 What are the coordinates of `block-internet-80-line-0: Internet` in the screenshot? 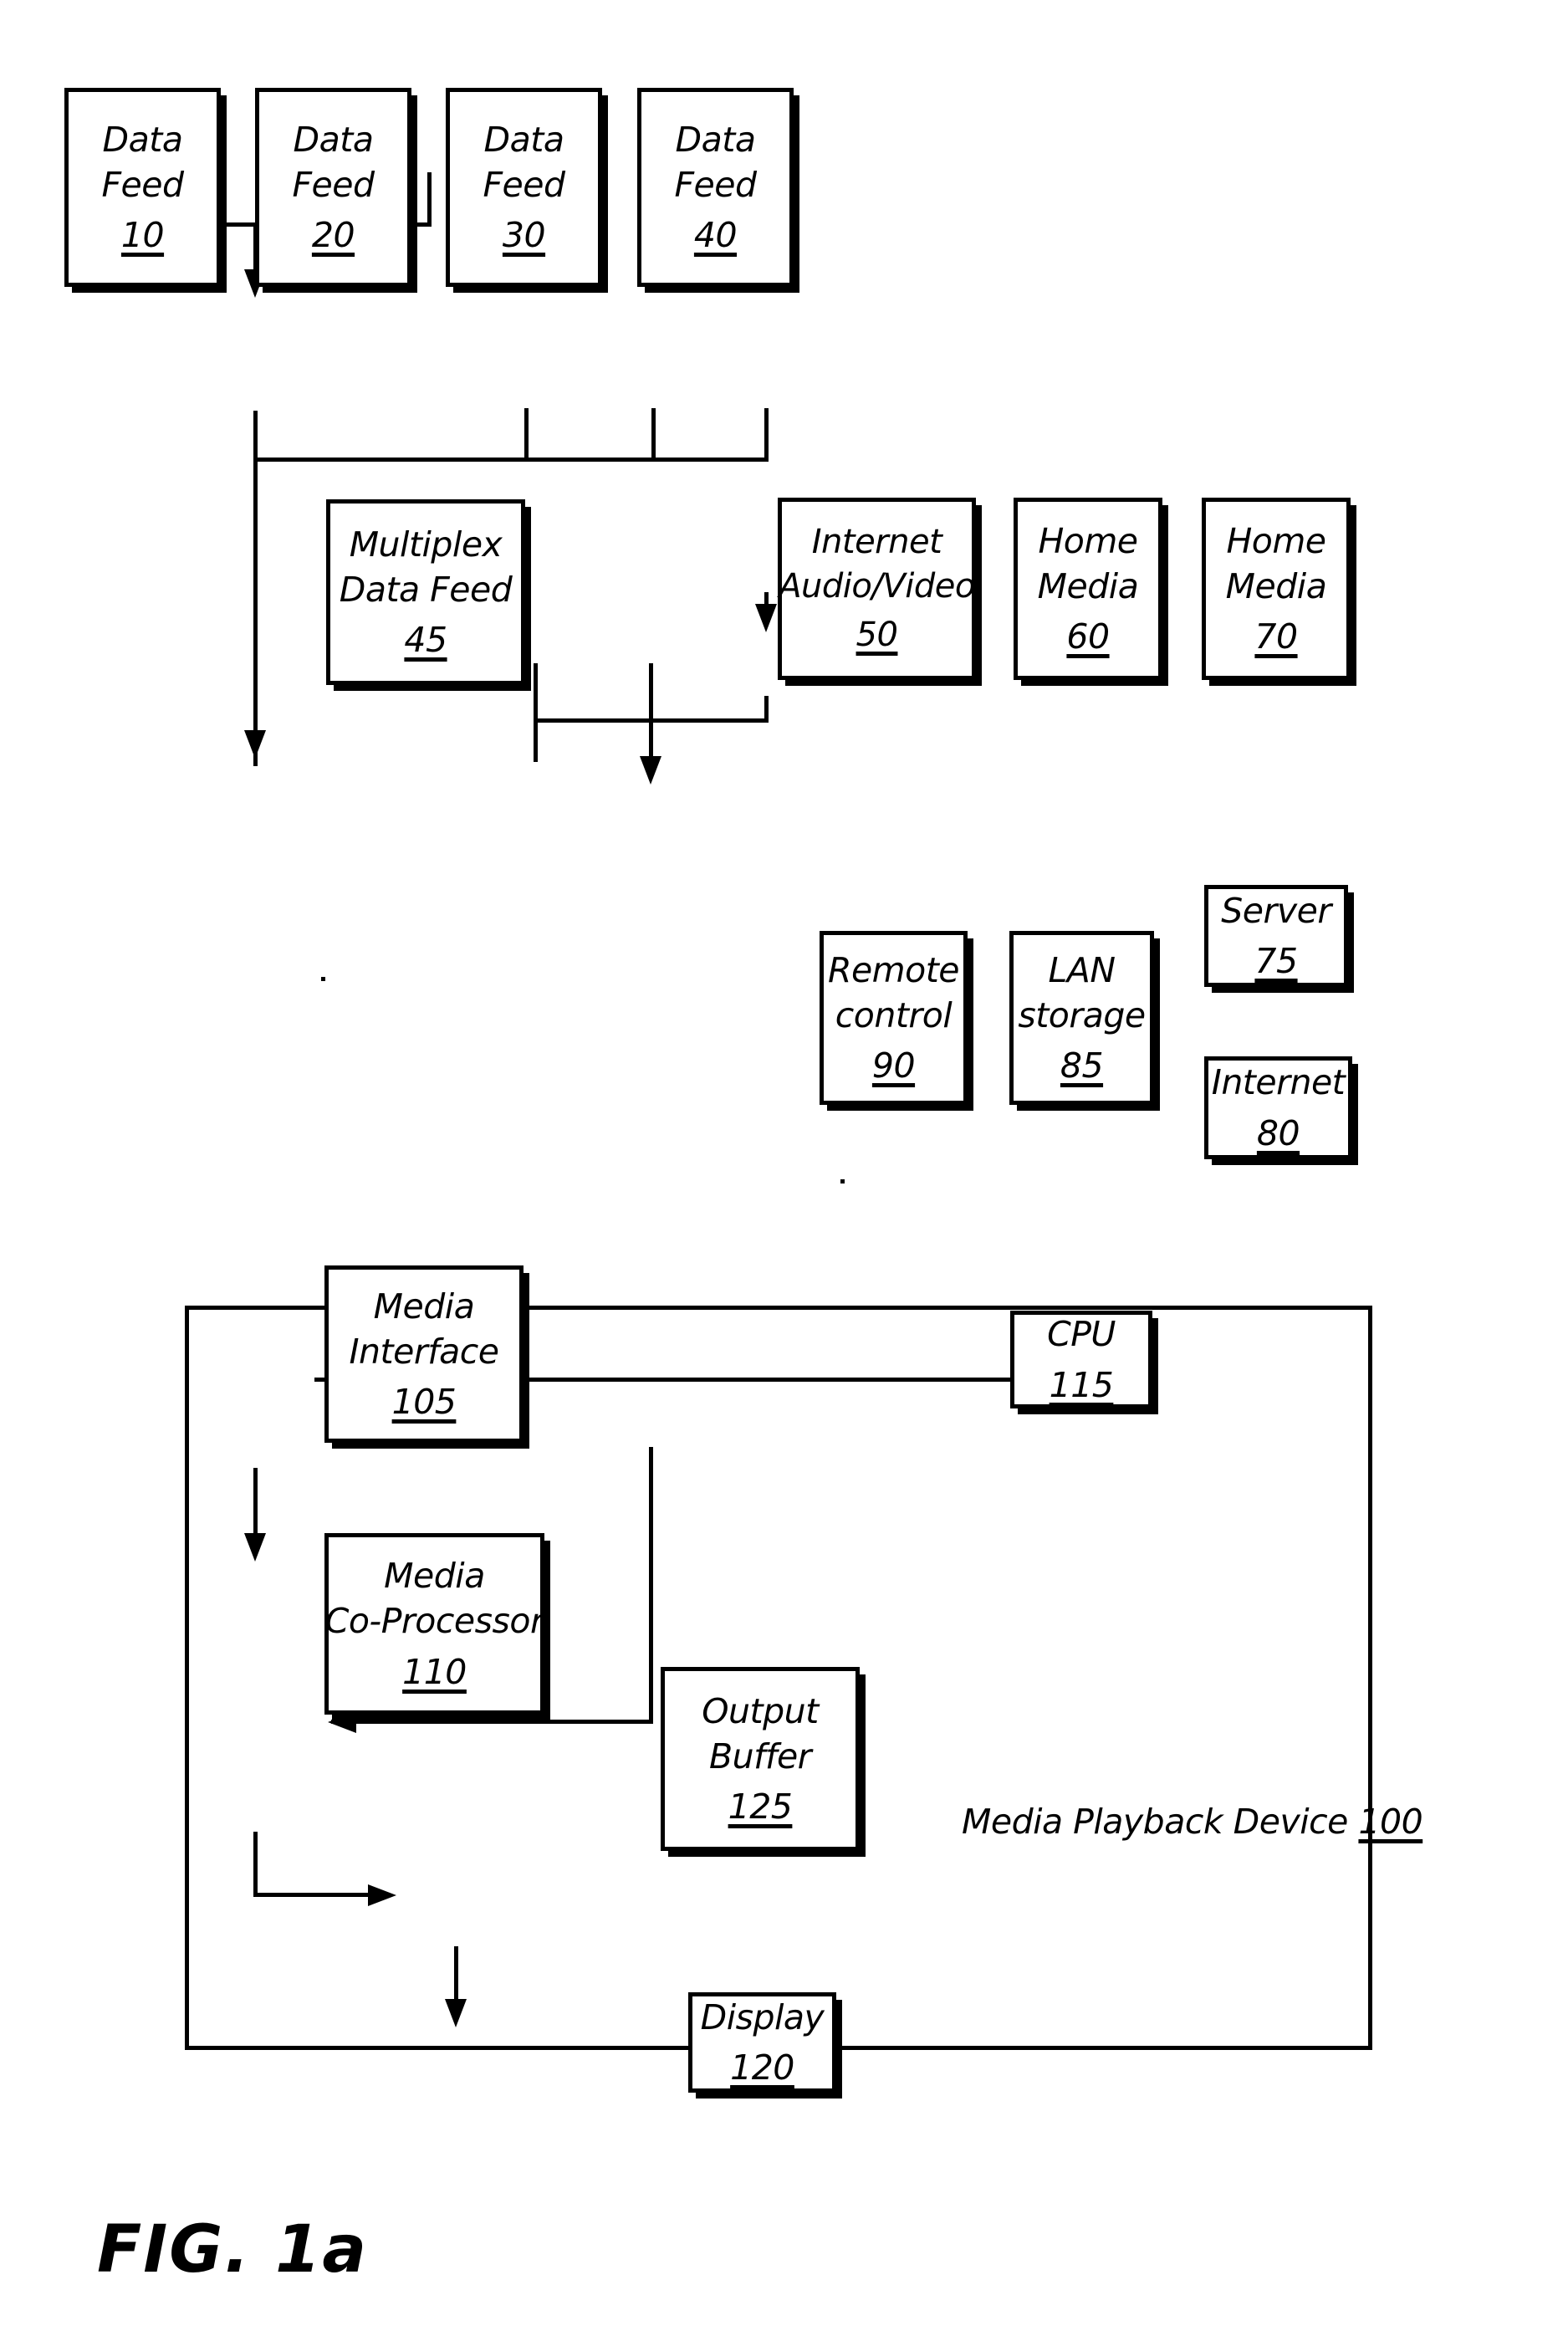 It's located at (1278, 1082).